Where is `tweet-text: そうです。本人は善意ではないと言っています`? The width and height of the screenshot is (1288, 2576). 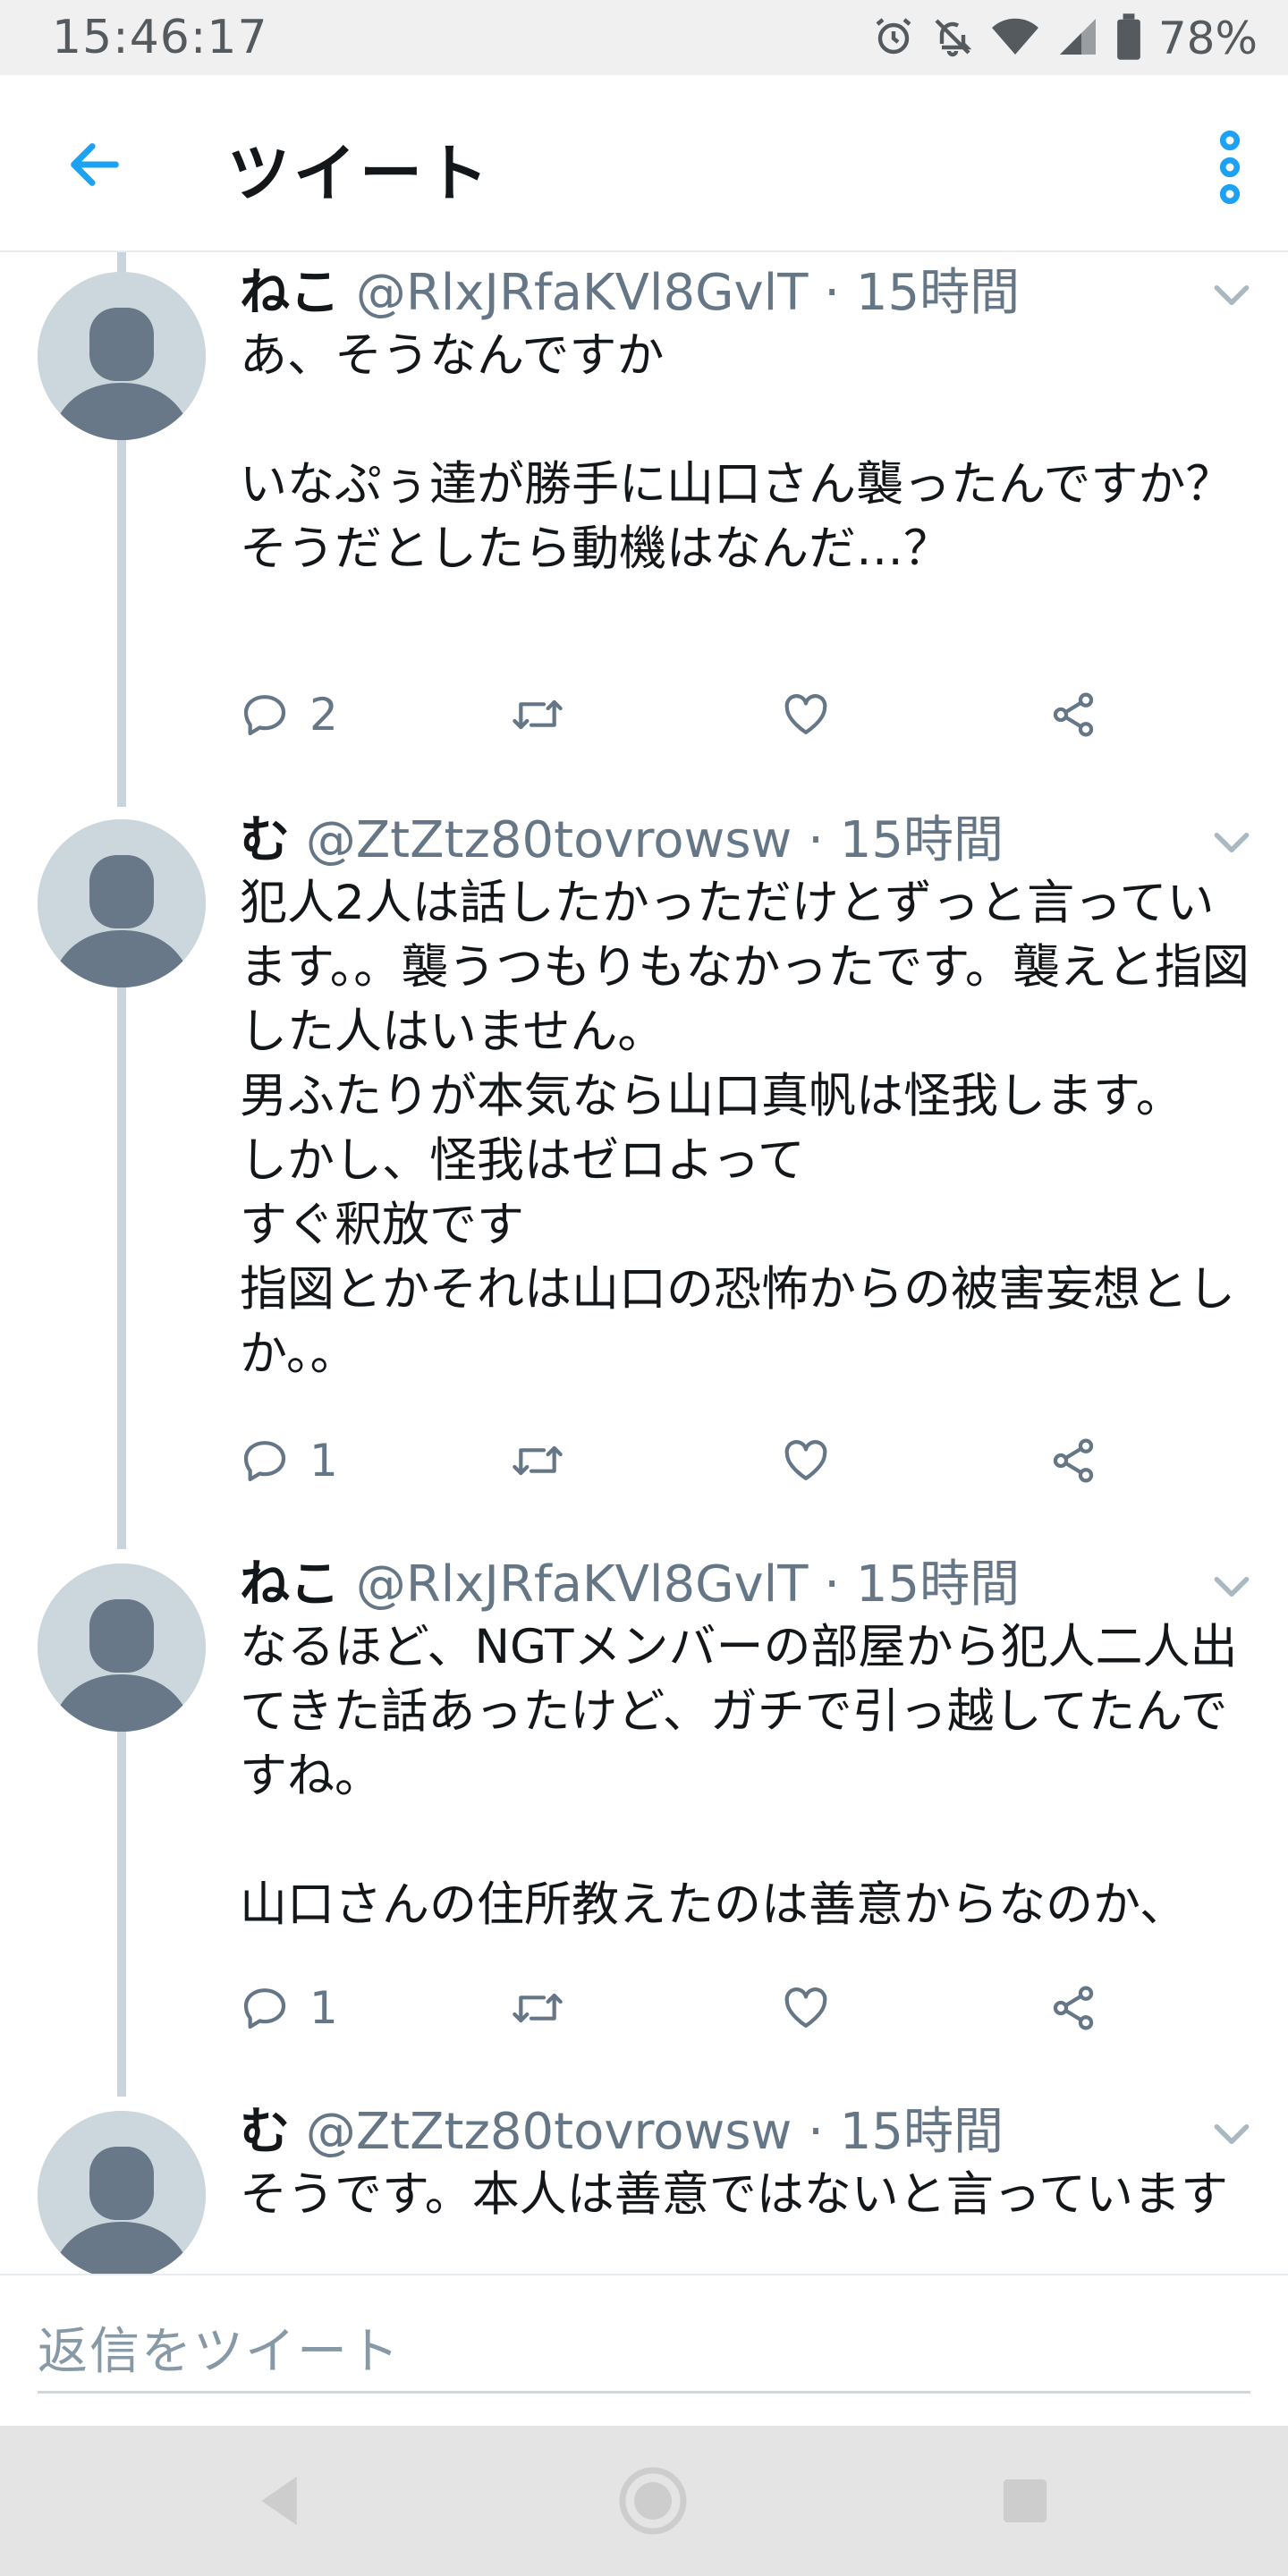
tweet-text: そうです。本人は善意ではないと言っています is located at coordinates (734, 2194).